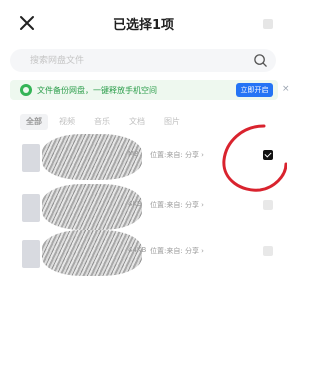 The image size is (320, 377). Describe the element at coordinates (254, 158) in the screenshot. I see `red-circle-annotation` at that location.